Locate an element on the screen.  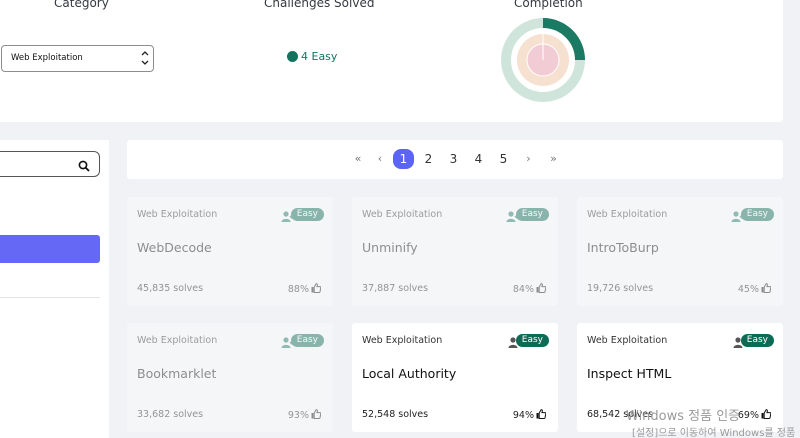
card-solves: 52,548 solves is located at coordinates (395, 414).